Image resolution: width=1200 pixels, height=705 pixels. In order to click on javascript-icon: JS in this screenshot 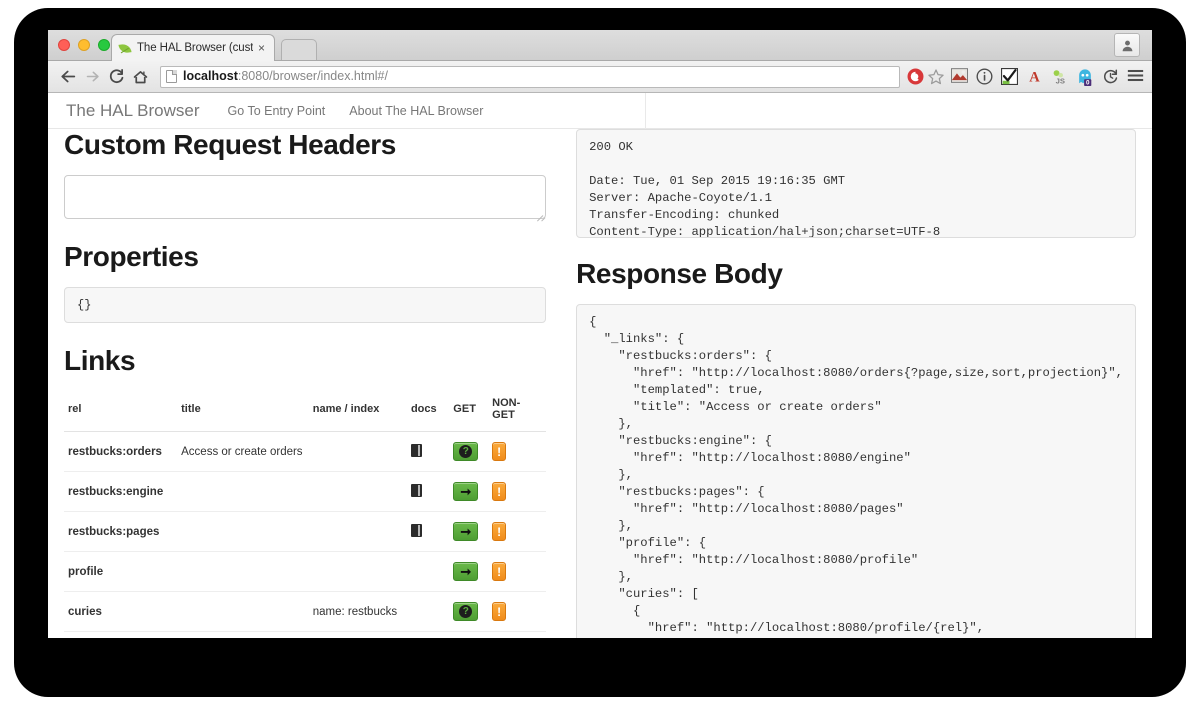, I will do `click(1059, 76)`.